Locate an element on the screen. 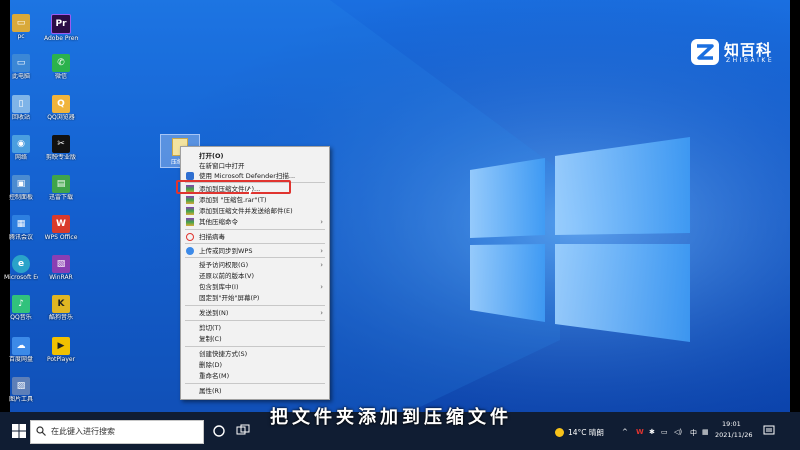 The image size is (800, 450). zhibaike-logo-icon is located at coordinates (705, 52).